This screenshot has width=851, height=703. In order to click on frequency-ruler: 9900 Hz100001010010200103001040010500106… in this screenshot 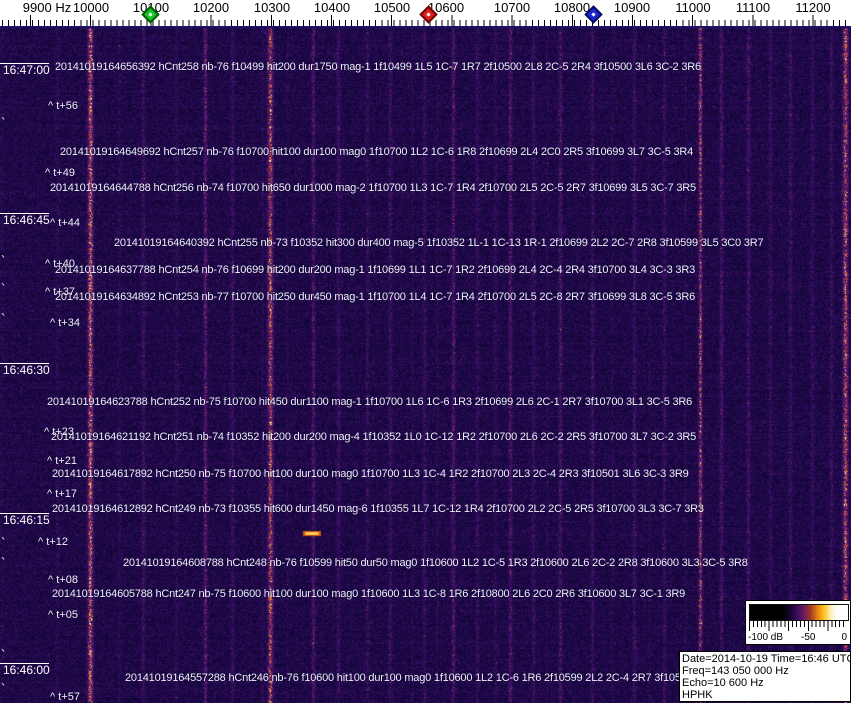, I will do `click(425, 13)`.